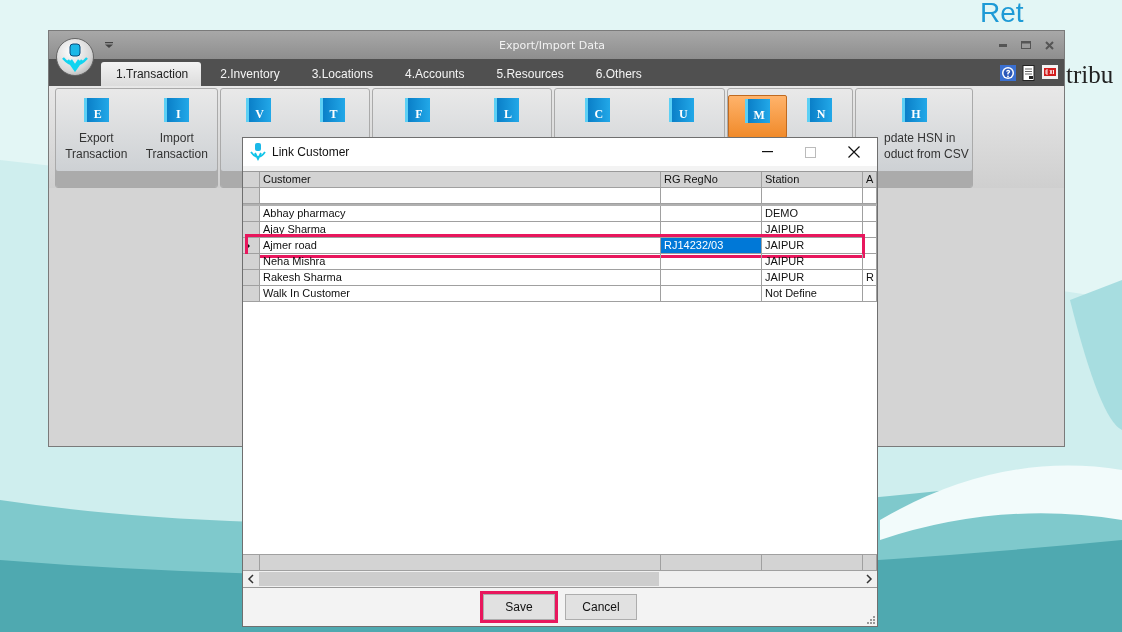 This screenshot has height=632, width=1122. Describe the element at coordinates (1002, 14) in the screenshot. I see `brand-text: Ret` at that location.